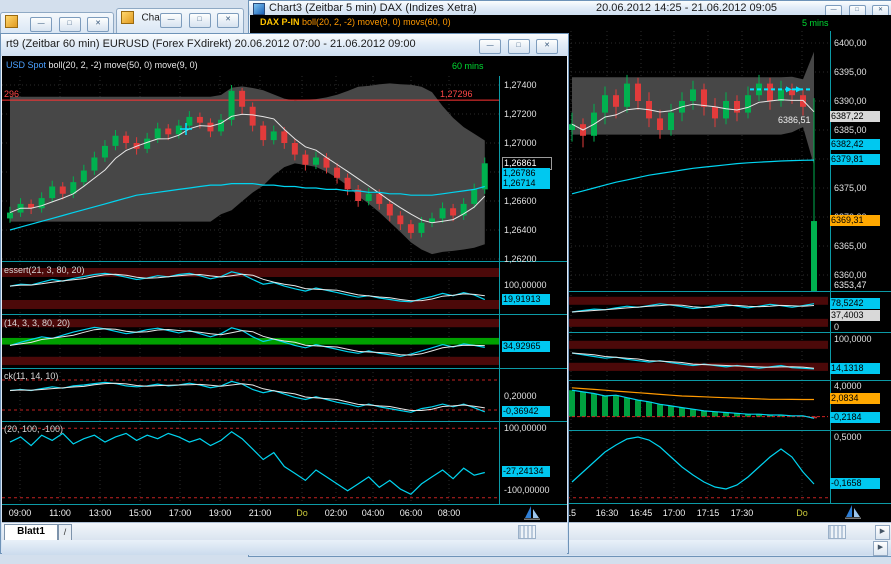 The width and height of the screenshot is (891, 564). Describe the element at coordinates (220, 513) in the screenshot. I see `time-tick: 19:00` at that location.